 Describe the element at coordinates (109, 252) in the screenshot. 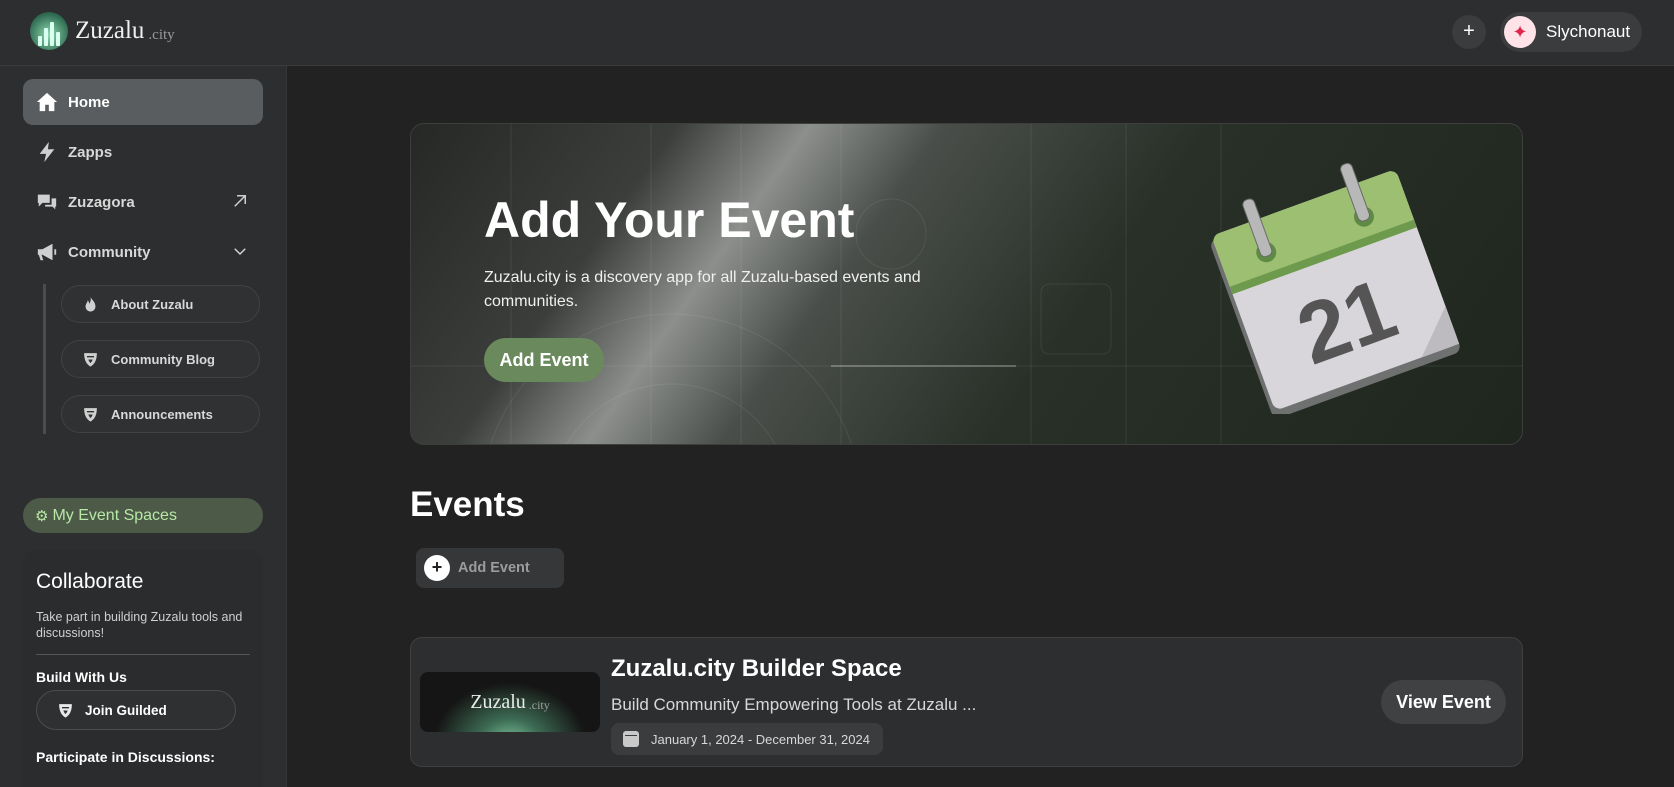

I see `sidebar-item-label: Community` at that location.